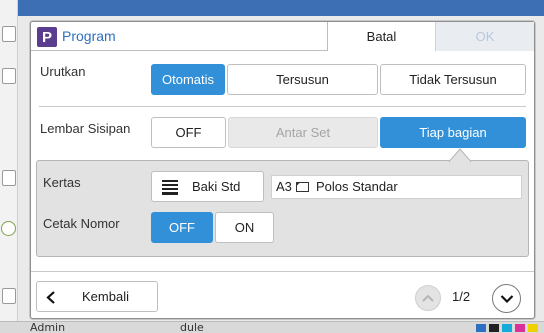  Describe the element at coordinates (89, 36) in the screenshot. I see `dialog-title: Program` at that location.